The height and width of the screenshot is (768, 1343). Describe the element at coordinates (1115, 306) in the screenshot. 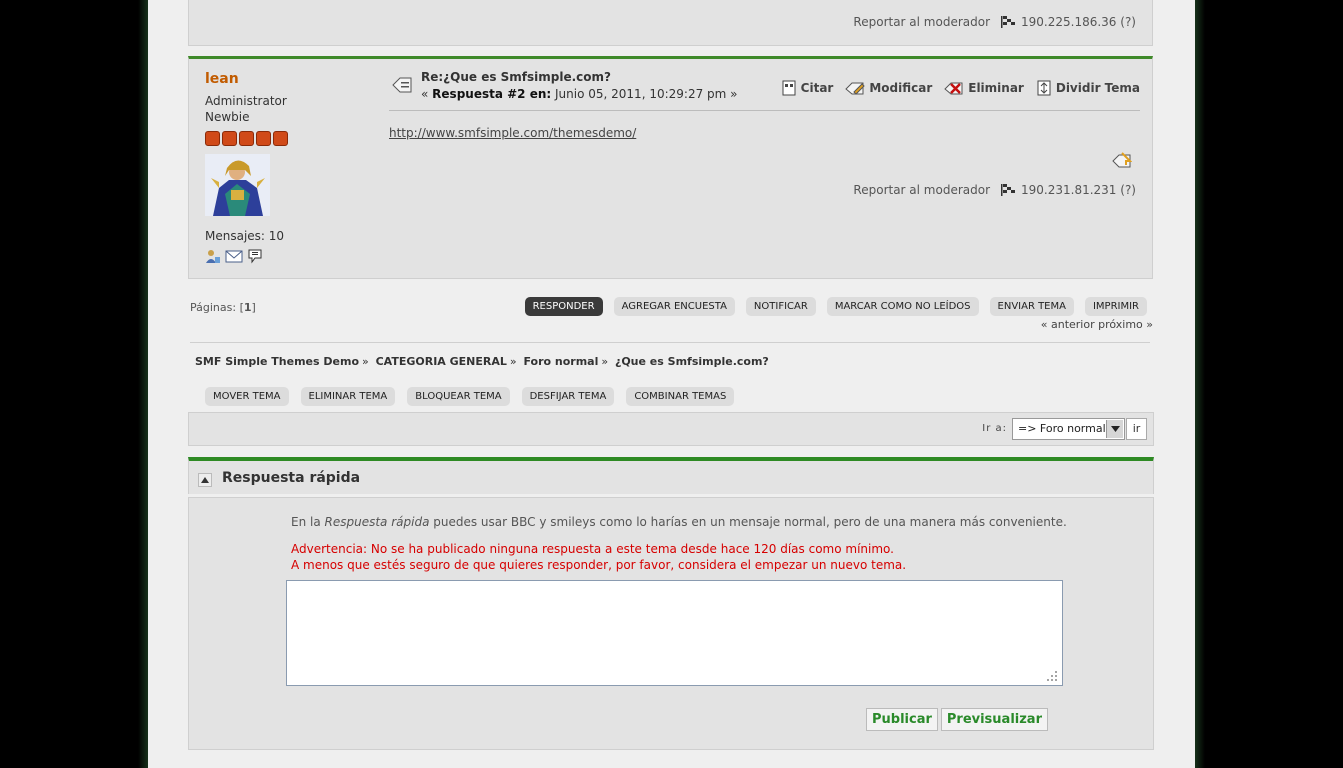

I see `print-button: IMPRIMIR` at that location.